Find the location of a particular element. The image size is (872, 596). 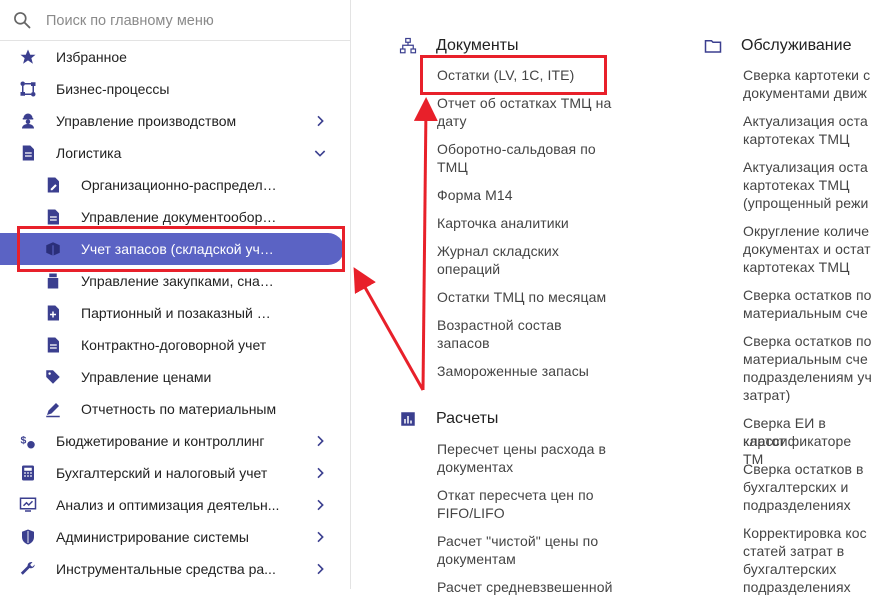

link-service-3a: Актуализация оста is located at coordinates (805, 167).